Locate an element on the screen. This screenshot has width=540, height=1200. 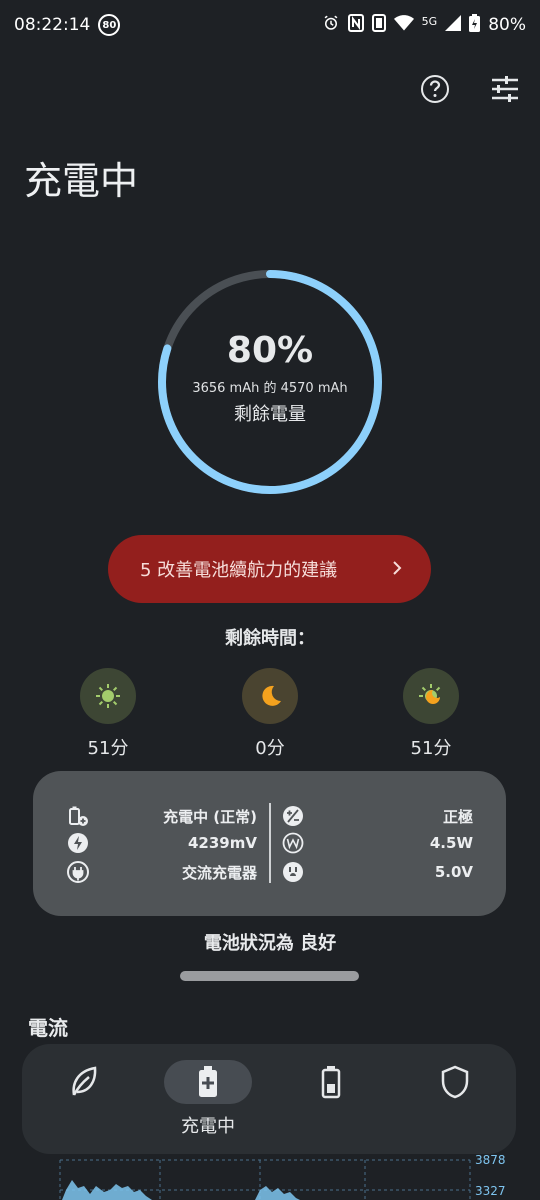
top-actions is located at coordinates (470, 89).